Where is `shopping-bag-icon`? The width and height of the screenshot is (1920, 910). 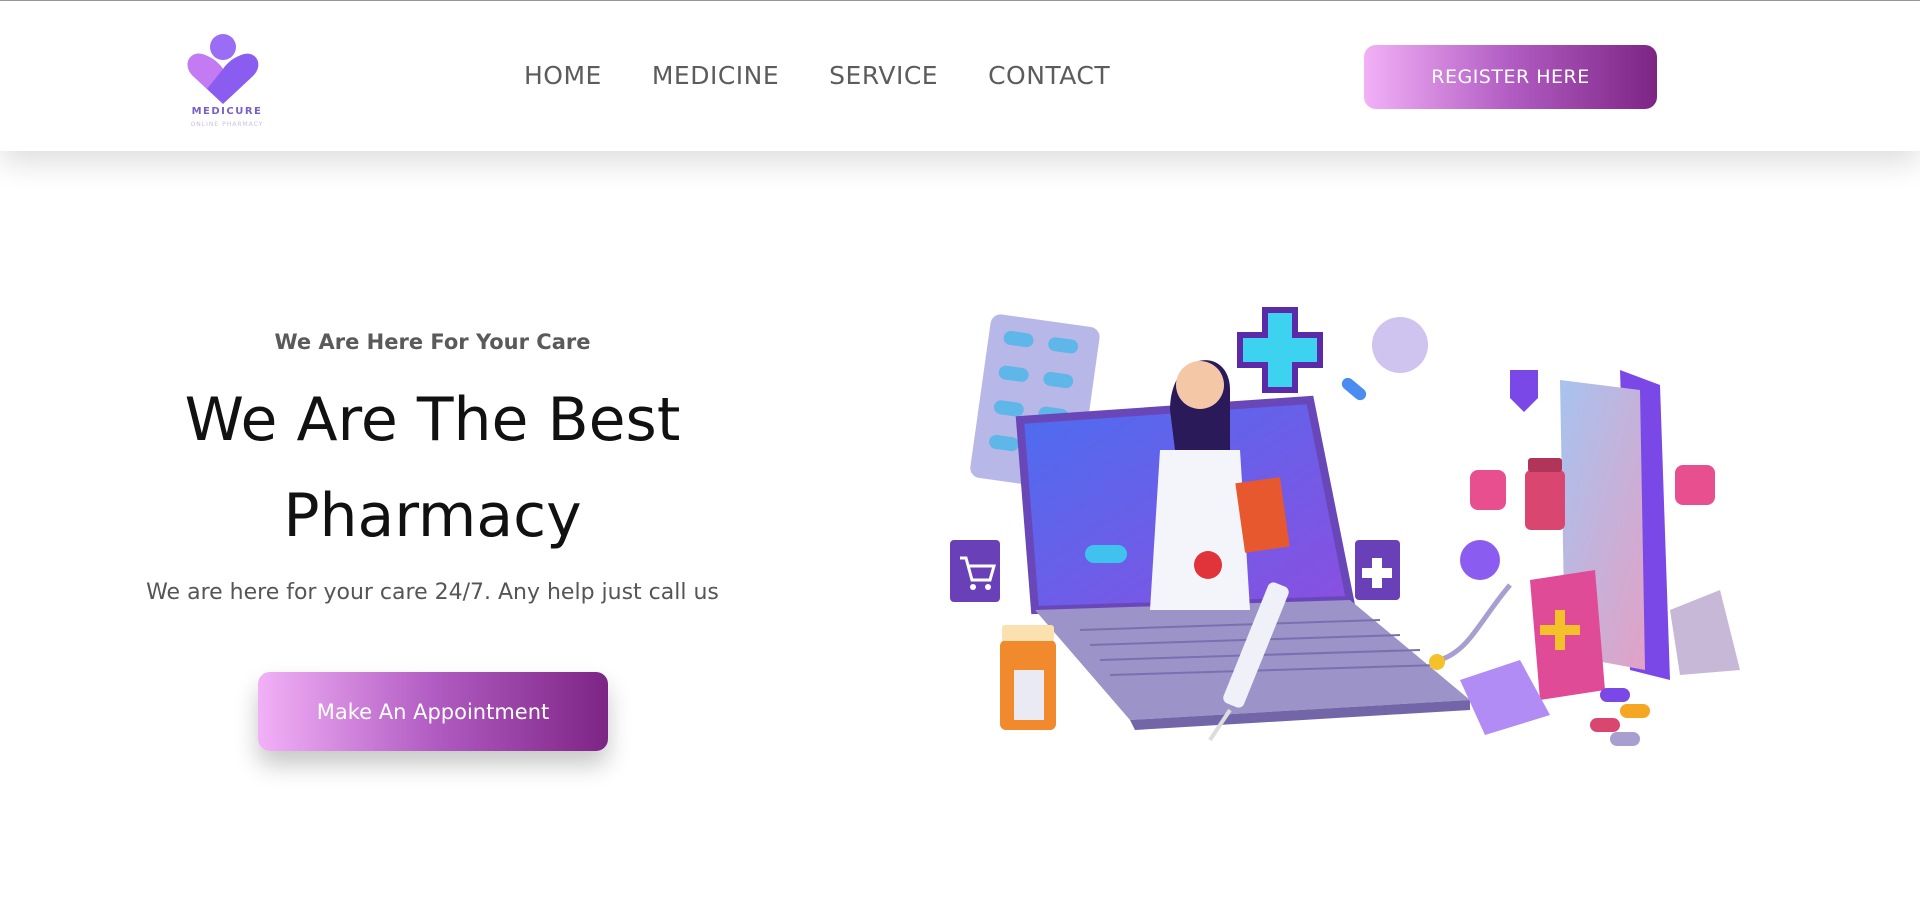 shopping-bag-icon is located at coordinates (1567, 635).